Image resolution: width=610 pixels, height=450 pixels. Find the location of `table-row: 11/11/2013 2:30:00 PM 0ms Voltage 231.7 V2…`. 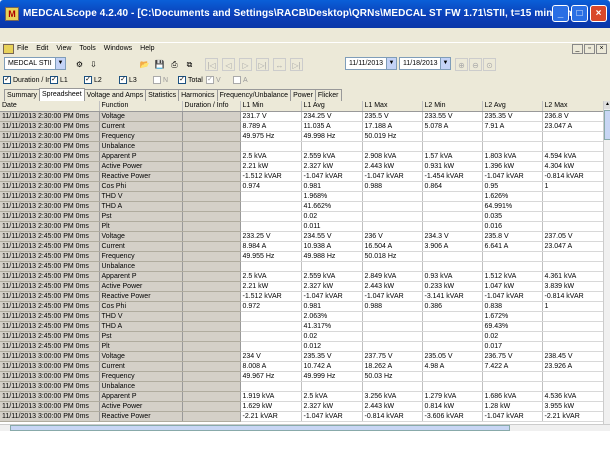

table-row: 11/11/2013 2:30:00 PM 0ms Voltage 231.7 V2… is located at coordinates (301, 116).